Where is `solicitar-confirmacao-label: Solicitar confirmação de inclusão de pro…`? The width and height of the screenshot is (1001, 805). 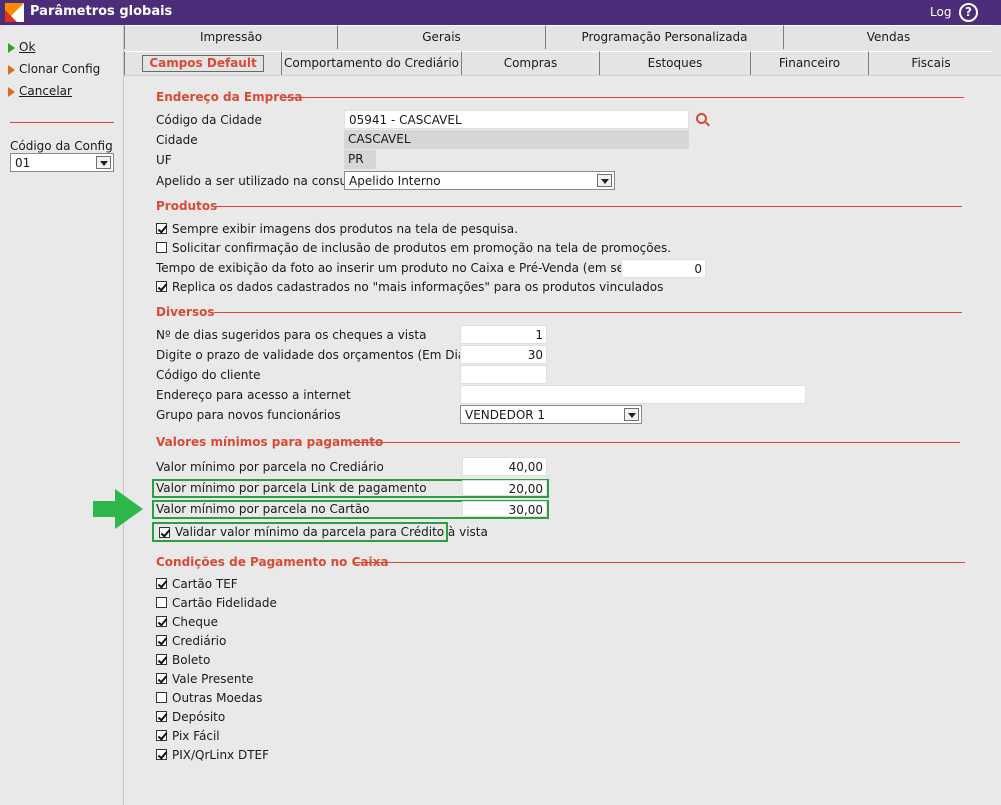
solicitar-confirmacao-label: Solicitar confirmação de inclusão de pro… is located at coordinates (422, 248).